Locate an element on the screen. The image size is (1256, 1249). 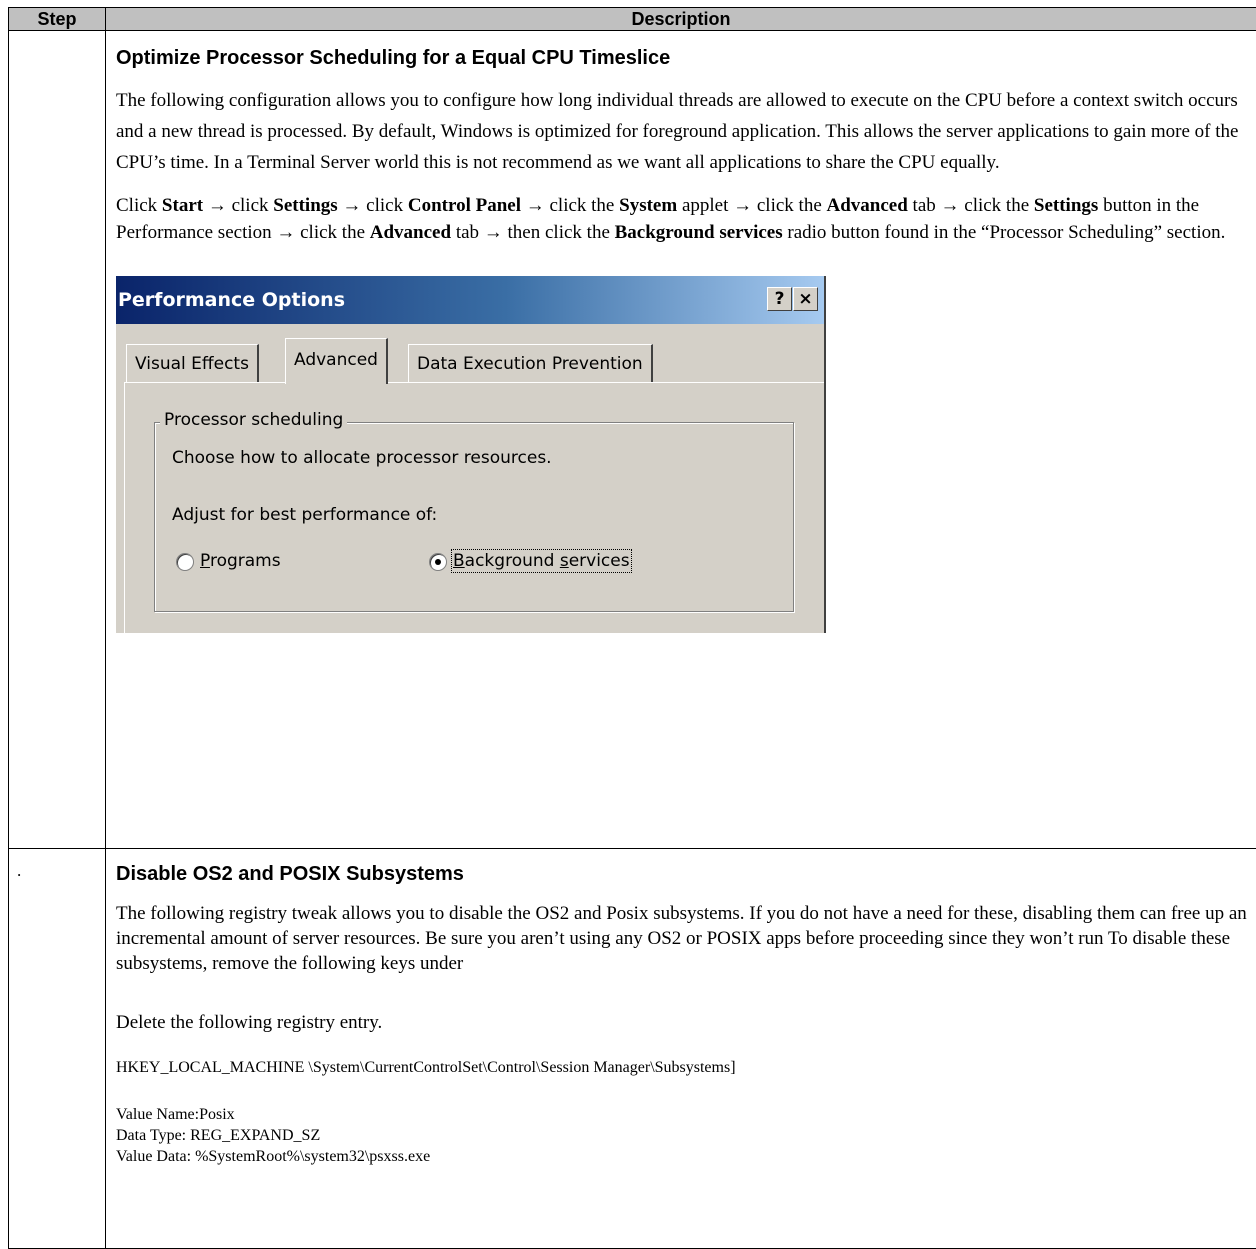
table-header-row: Step Description is located at coordinates (632, 19).